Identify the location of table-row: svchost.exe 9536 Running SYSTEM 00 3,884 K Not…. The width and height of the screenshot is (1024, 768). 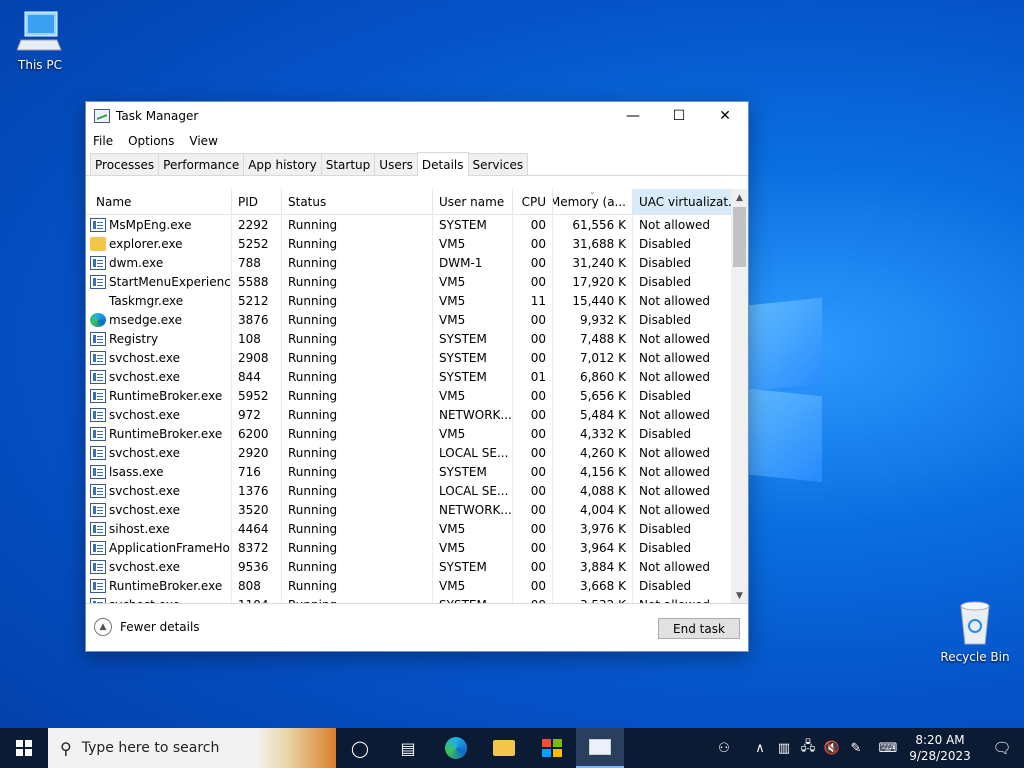
(417, 566).